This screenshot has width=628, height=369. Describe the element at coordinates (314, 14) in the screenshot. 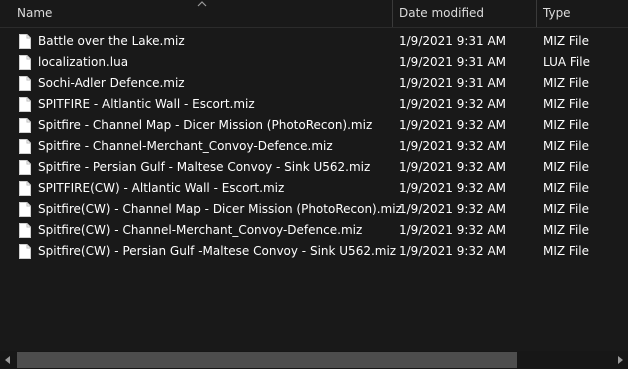

I see `column-header-bar: Name Date modified Type` at that location.